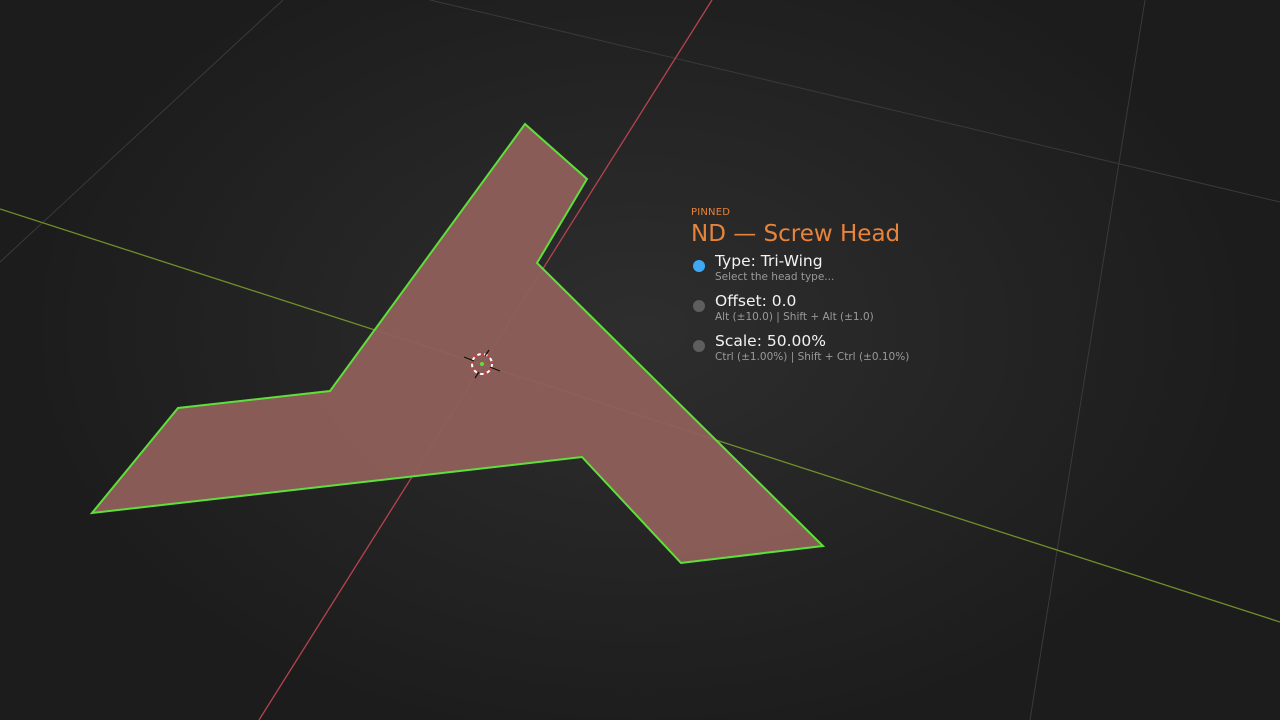 The height and width of the screenshot is (720, 1280). Describe the element at coordinates (482, 364) in the screenshot. I see `cursor-center` at that location.